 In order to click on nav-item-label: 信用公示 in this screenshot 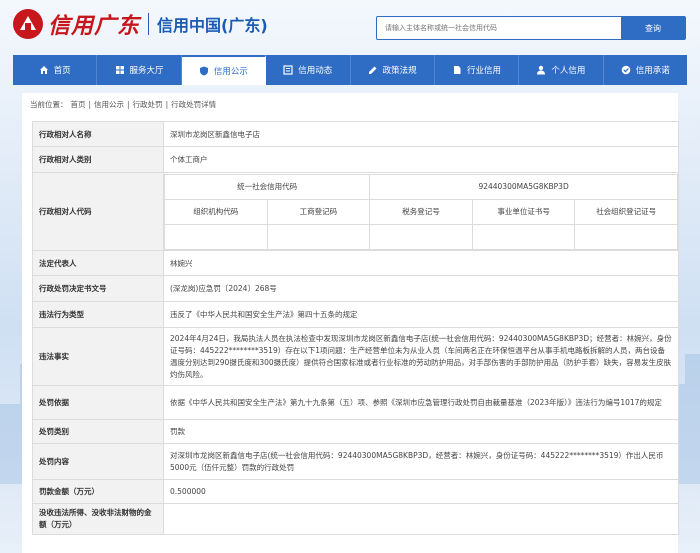, I will do `click(230, 72)`.